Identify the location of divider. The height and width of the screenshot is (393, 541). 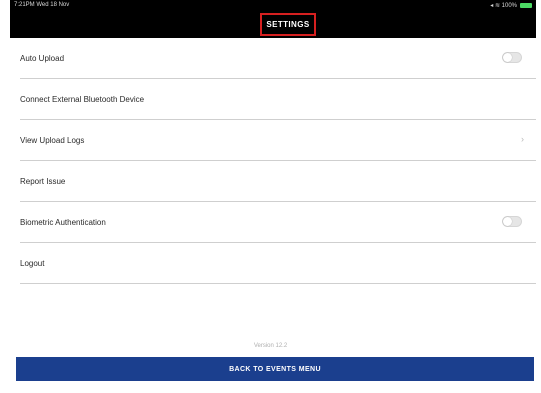
(278, 283).